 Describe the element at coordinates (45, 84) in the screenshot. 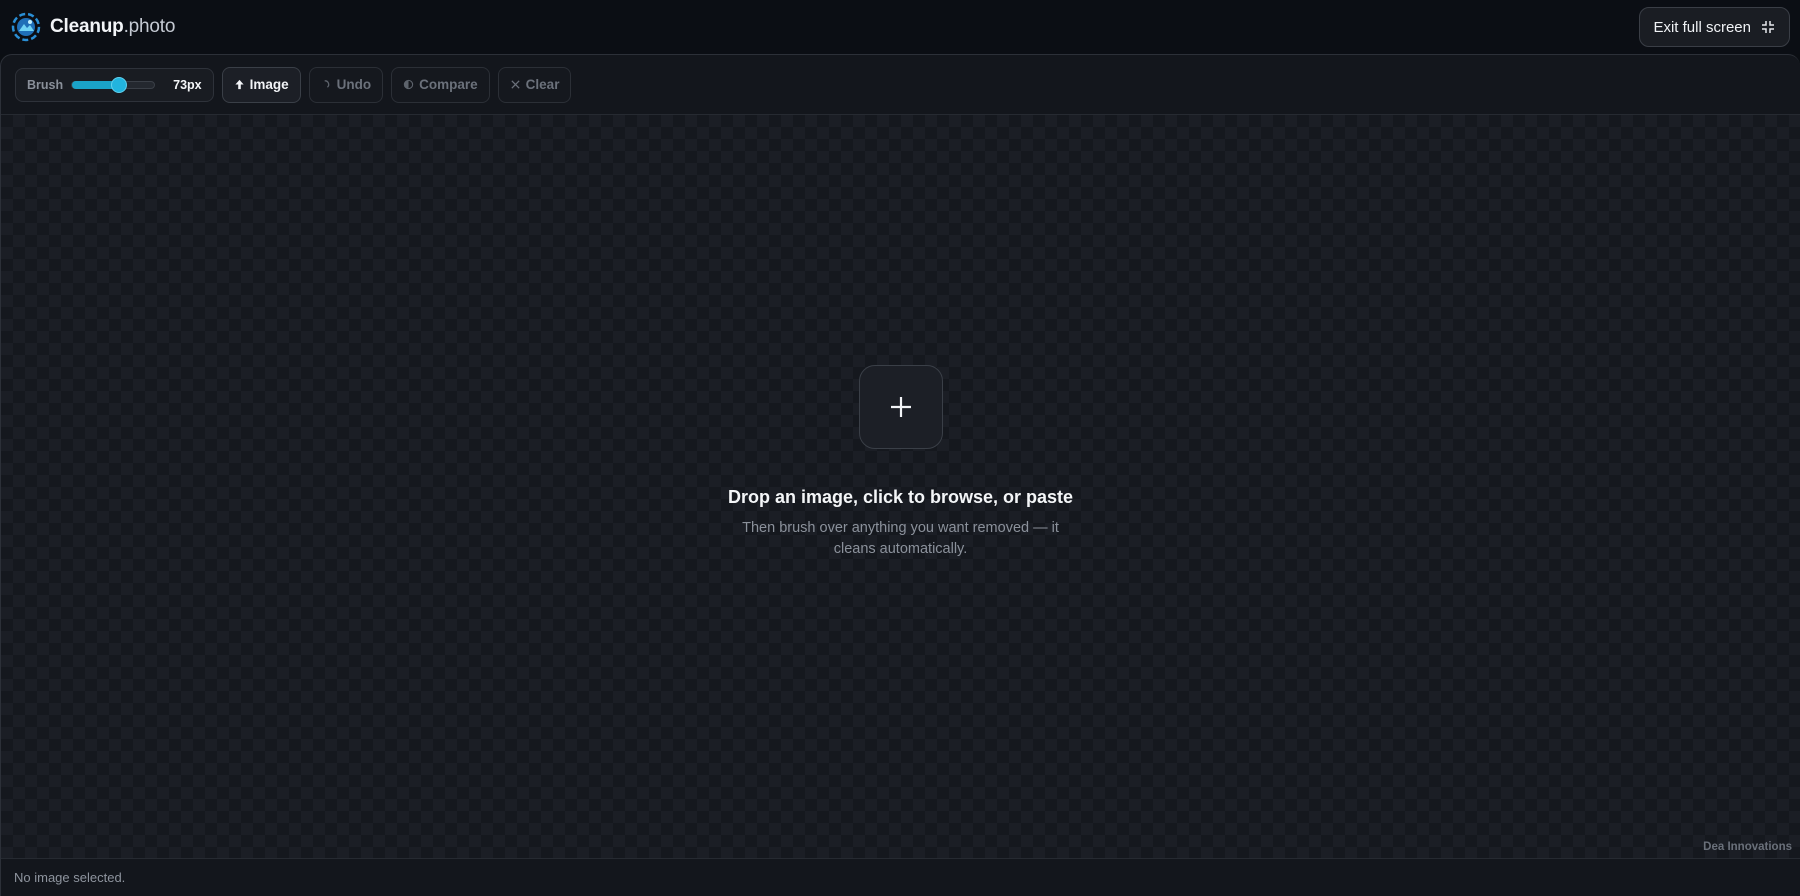

I see `brush-label: Brush` at that location.